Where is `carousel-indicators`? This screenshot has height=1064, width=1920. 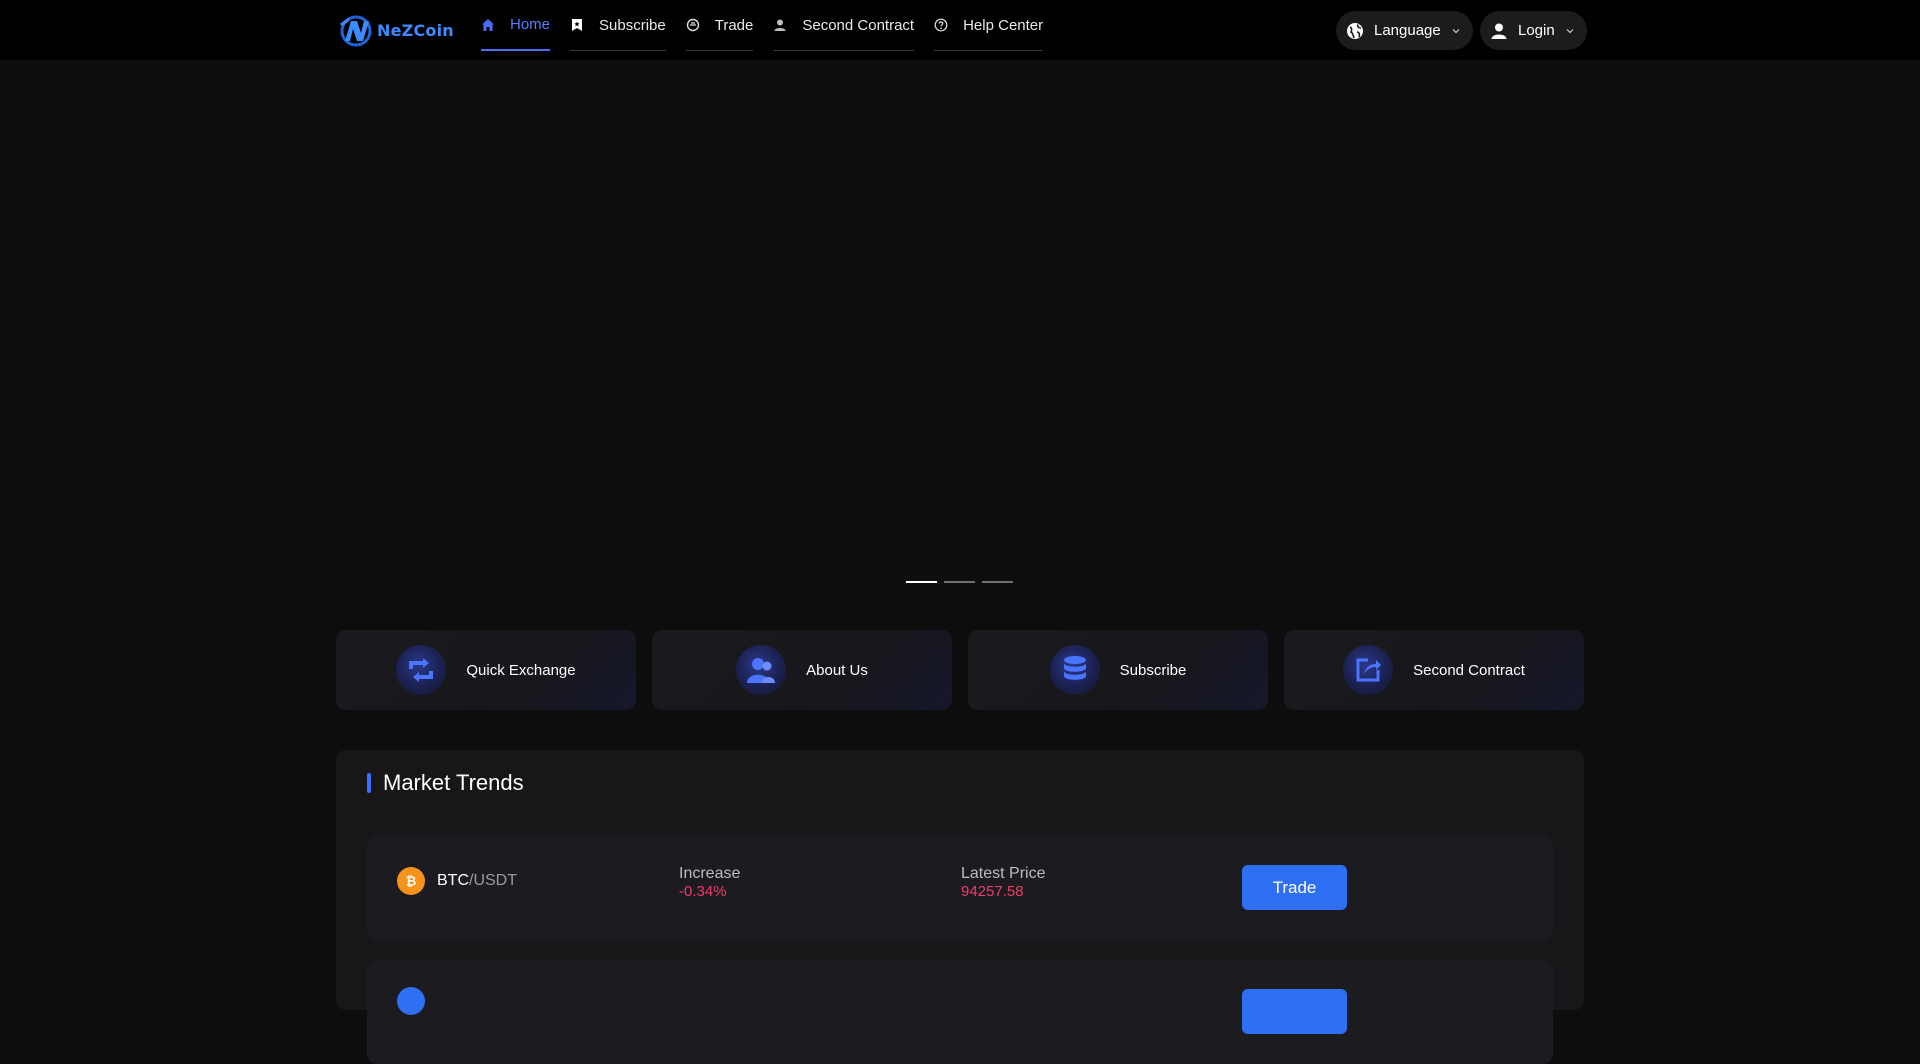
carousel-indicators is located at coordinates (963, 582).